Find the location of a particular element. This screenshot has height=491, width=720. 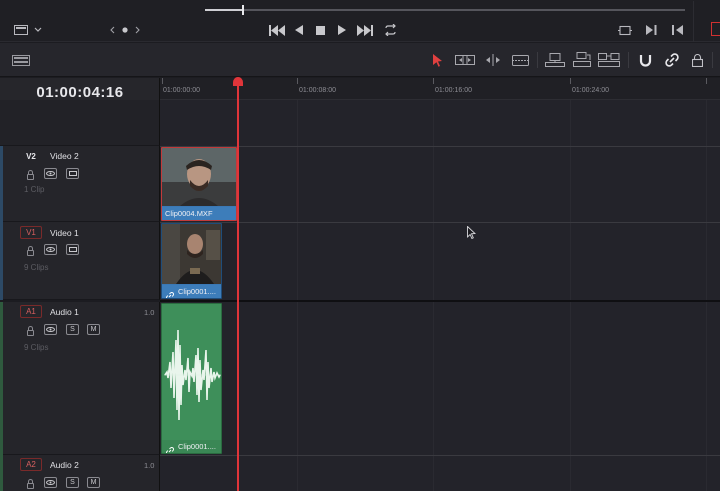

track-name: Video 2 is located at coordinates (64, 156).